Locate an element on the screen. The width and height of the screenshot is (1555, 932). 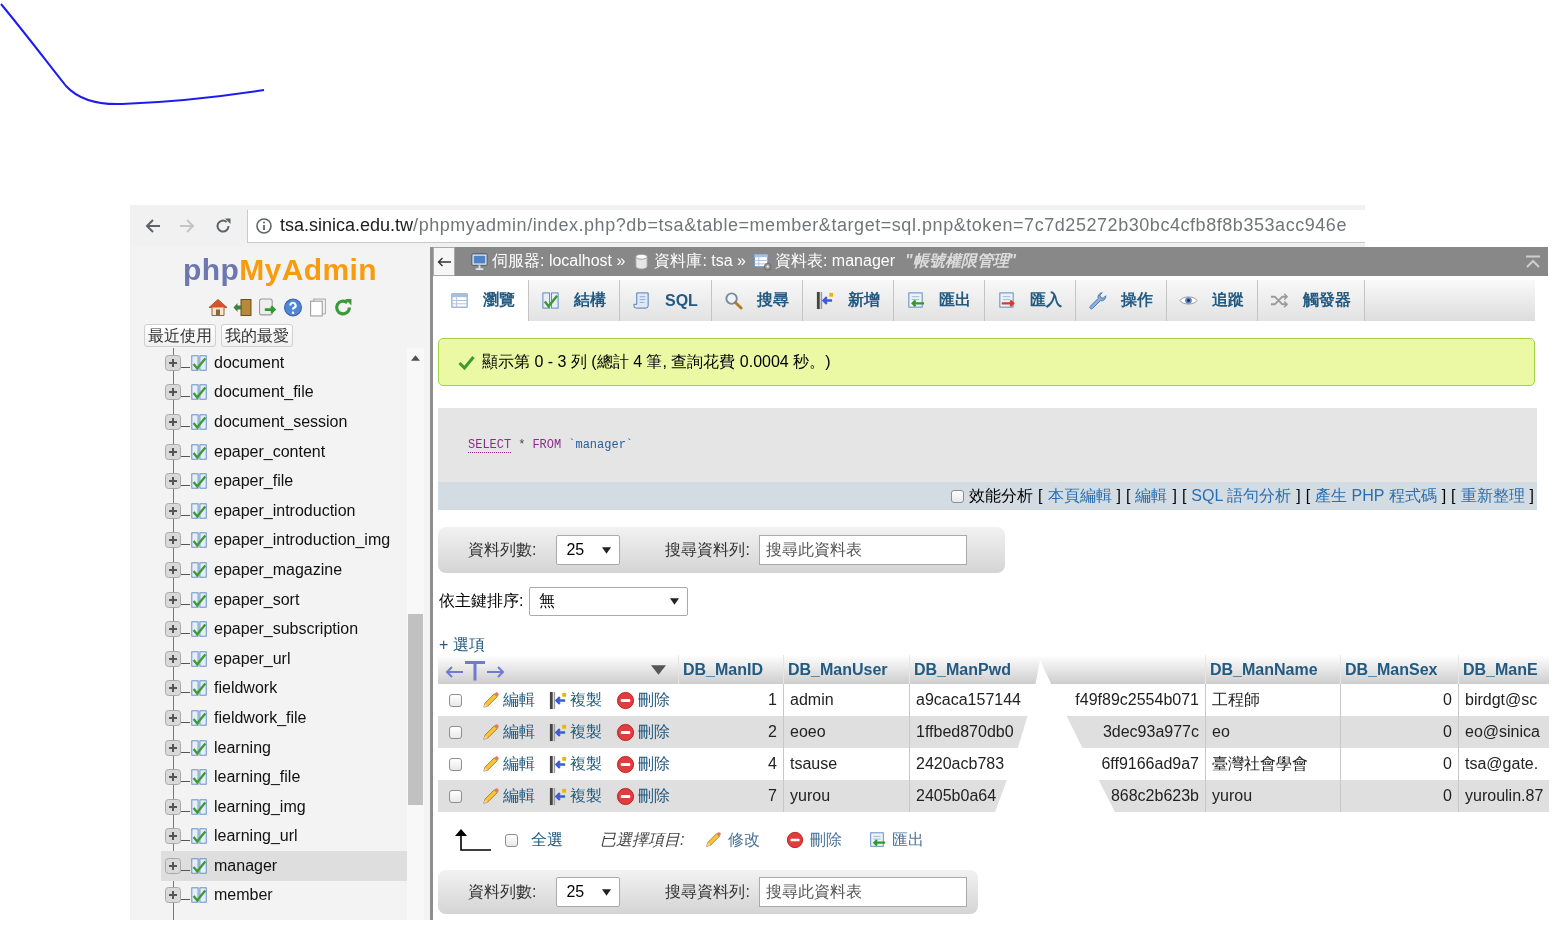
back-icon is located at coordinates (153, 226).